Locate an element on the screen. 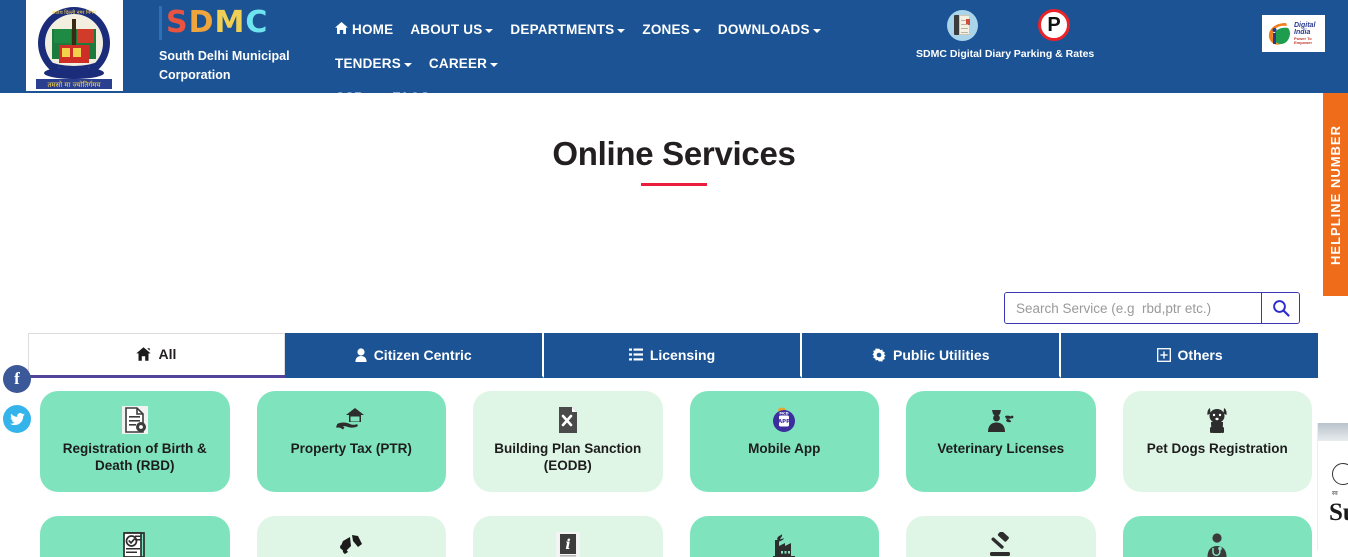 This screenshot has height=557, width=1348. facebook-icon: f is located at coordinates (17, 379).